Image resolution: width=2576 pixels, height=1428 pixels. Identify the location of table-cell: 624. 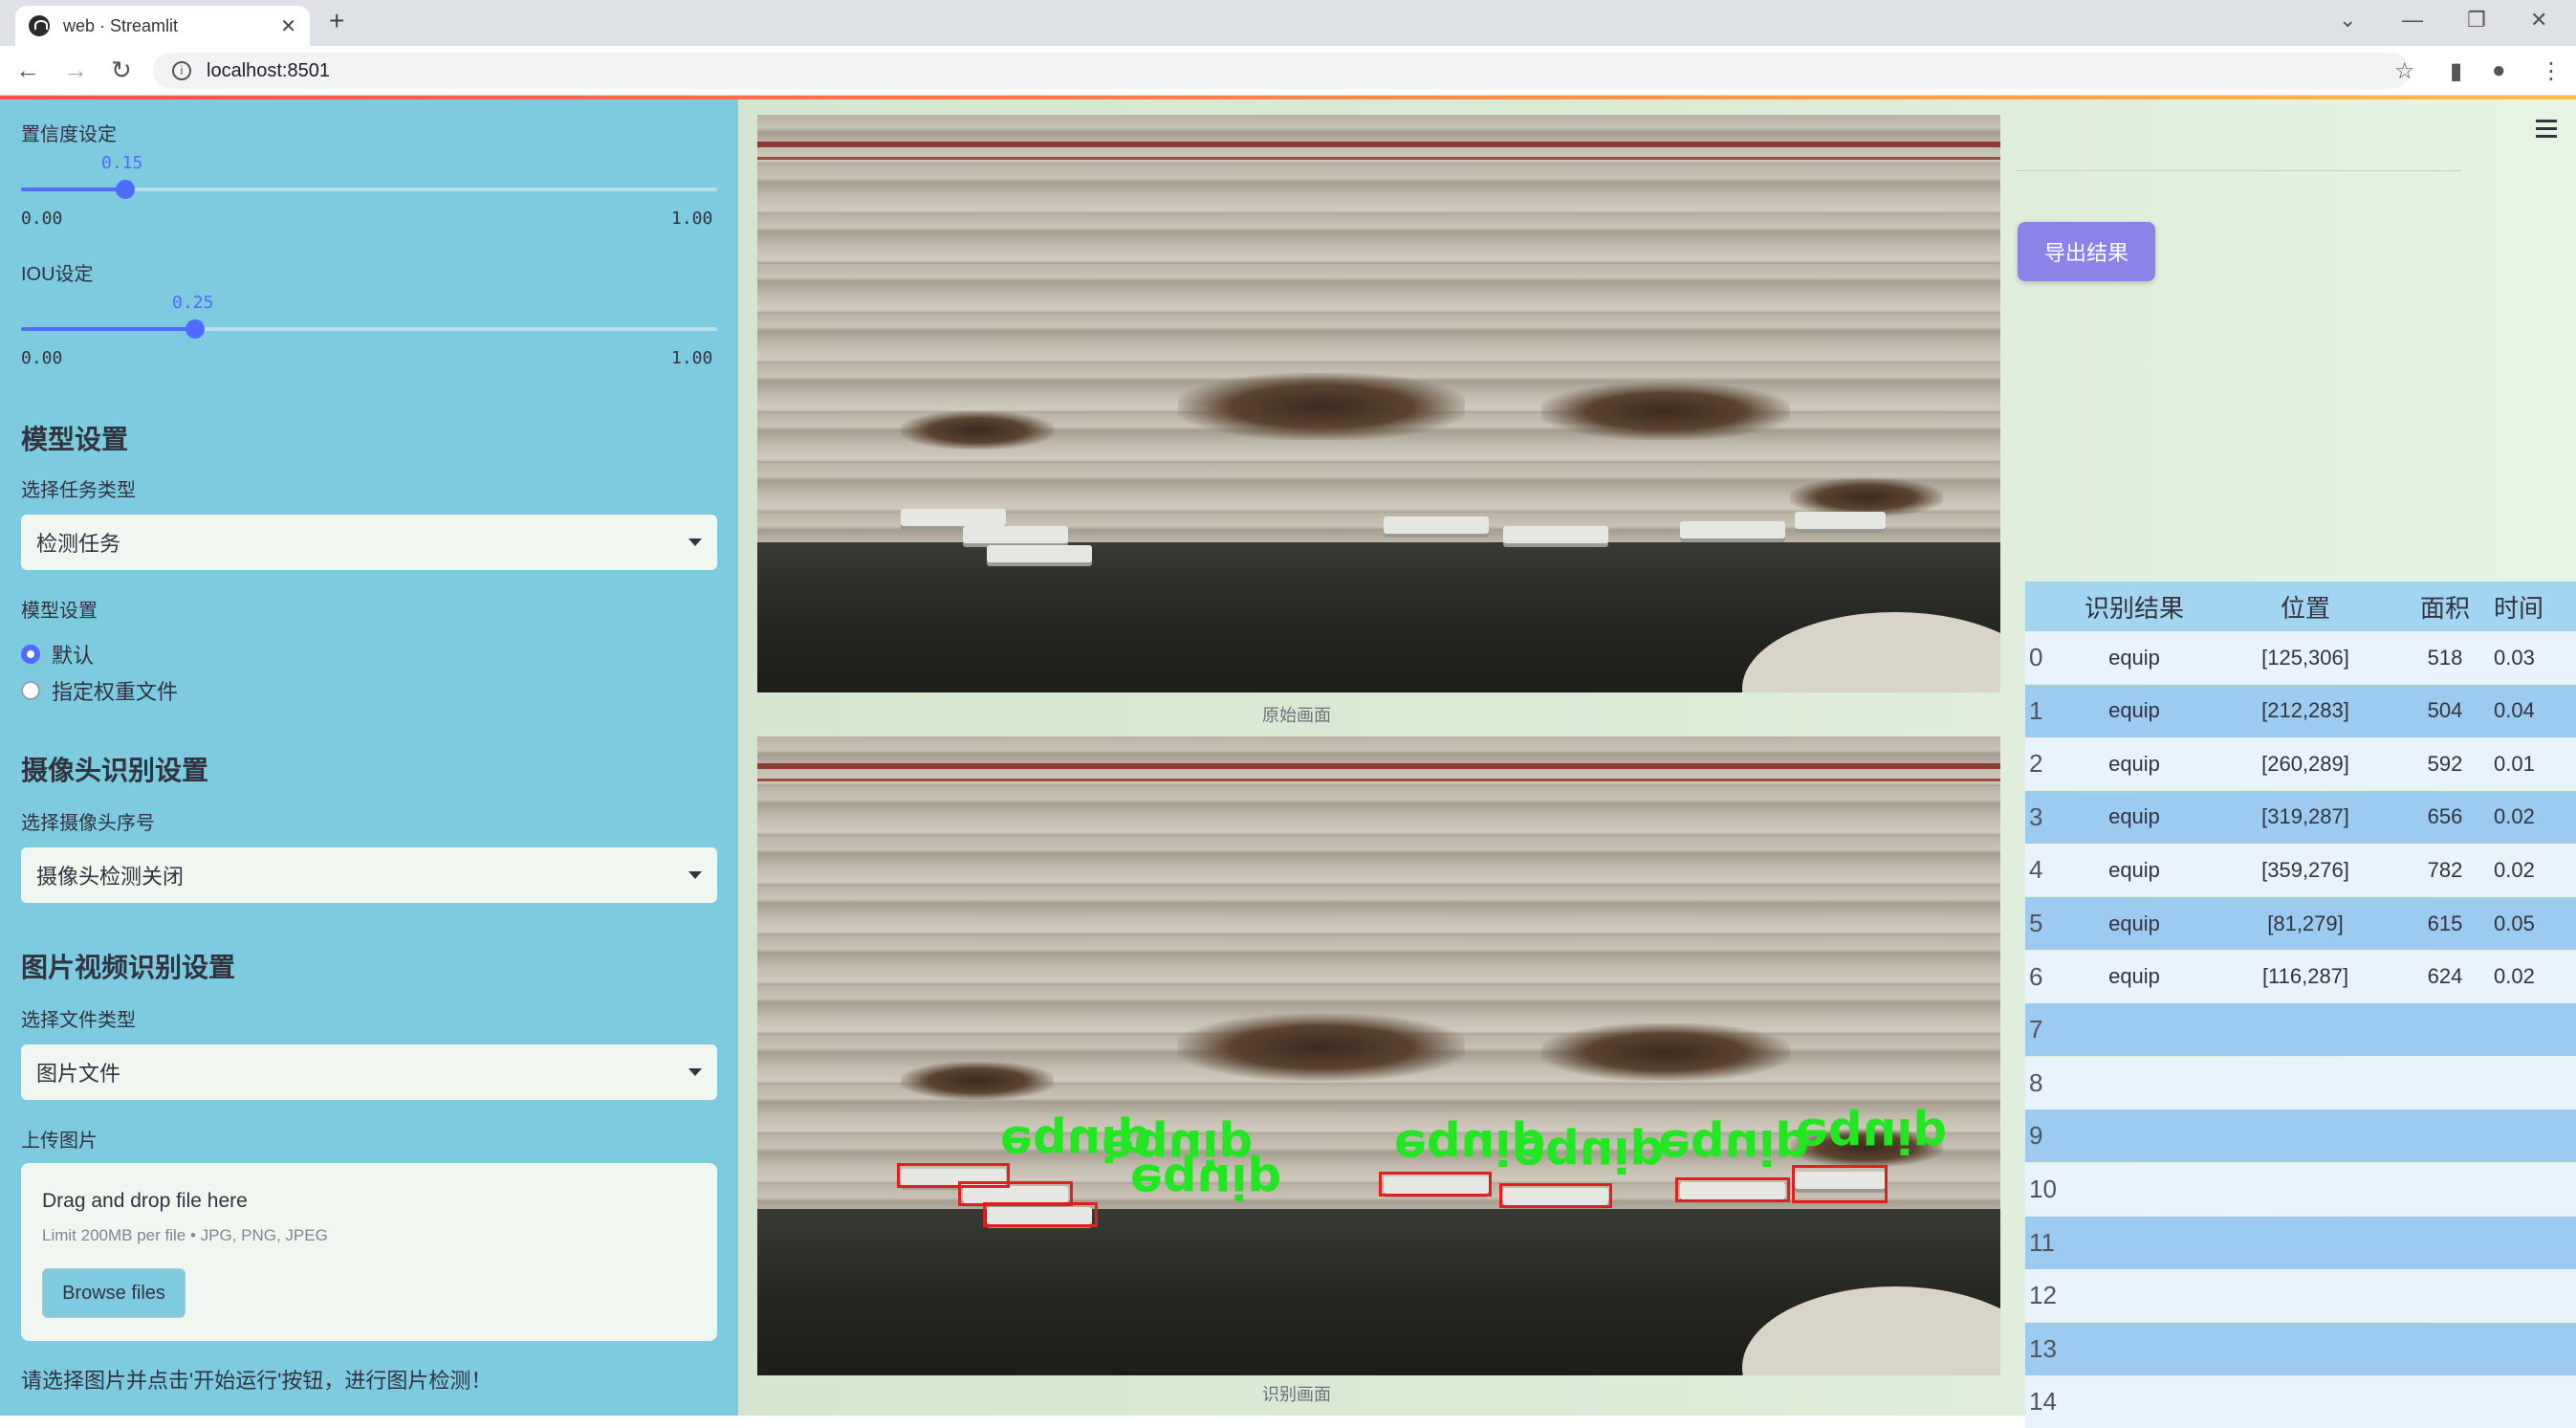
(2445, 977).